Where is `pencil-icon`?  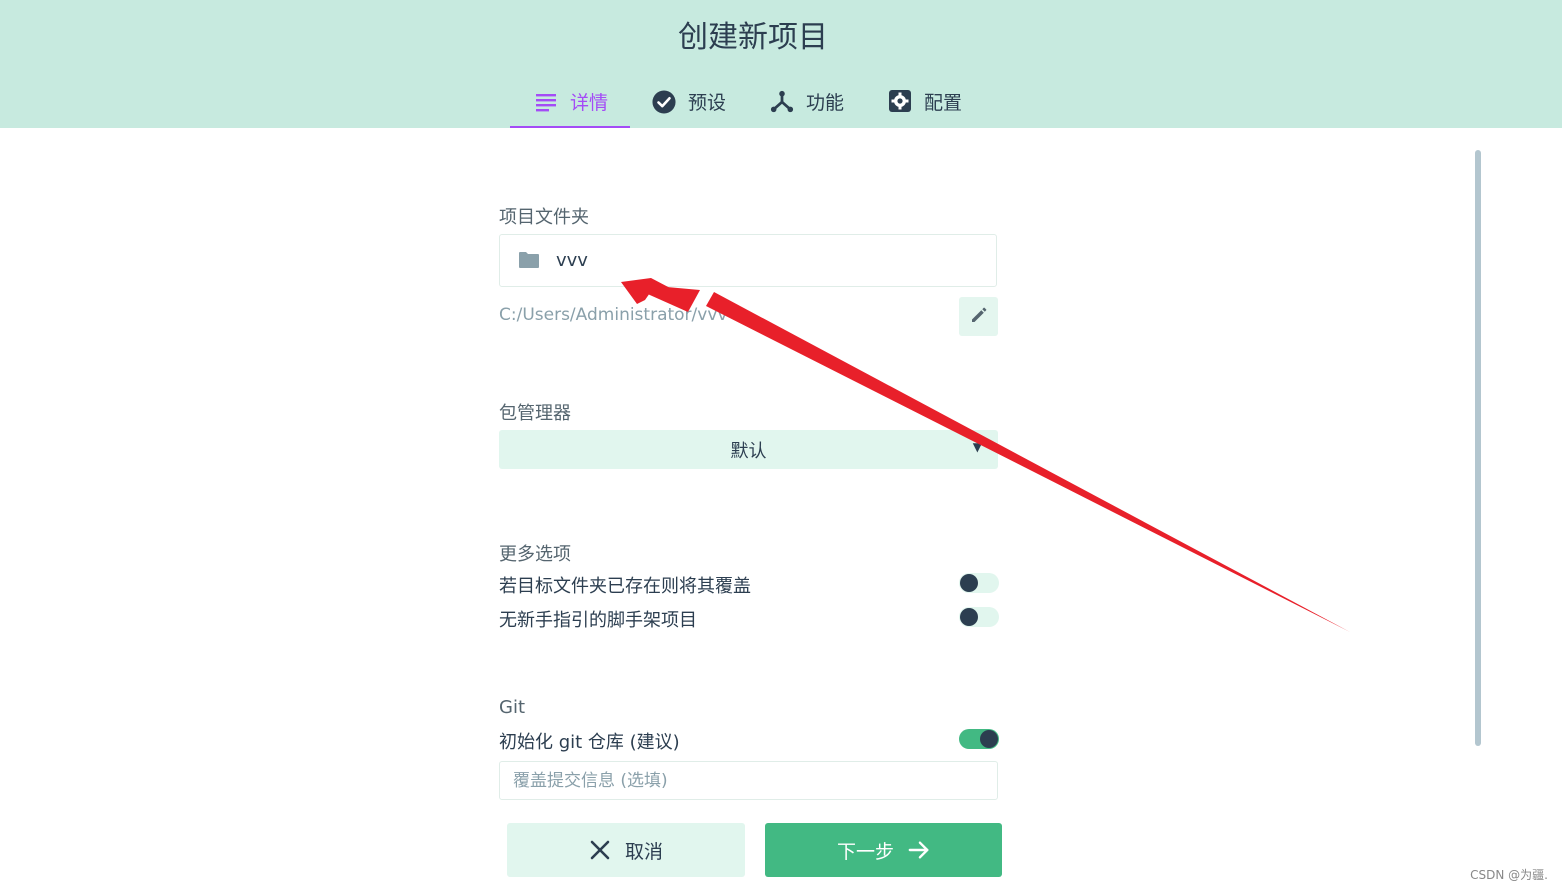 pencil-icon is located at coordinates (979, 317).